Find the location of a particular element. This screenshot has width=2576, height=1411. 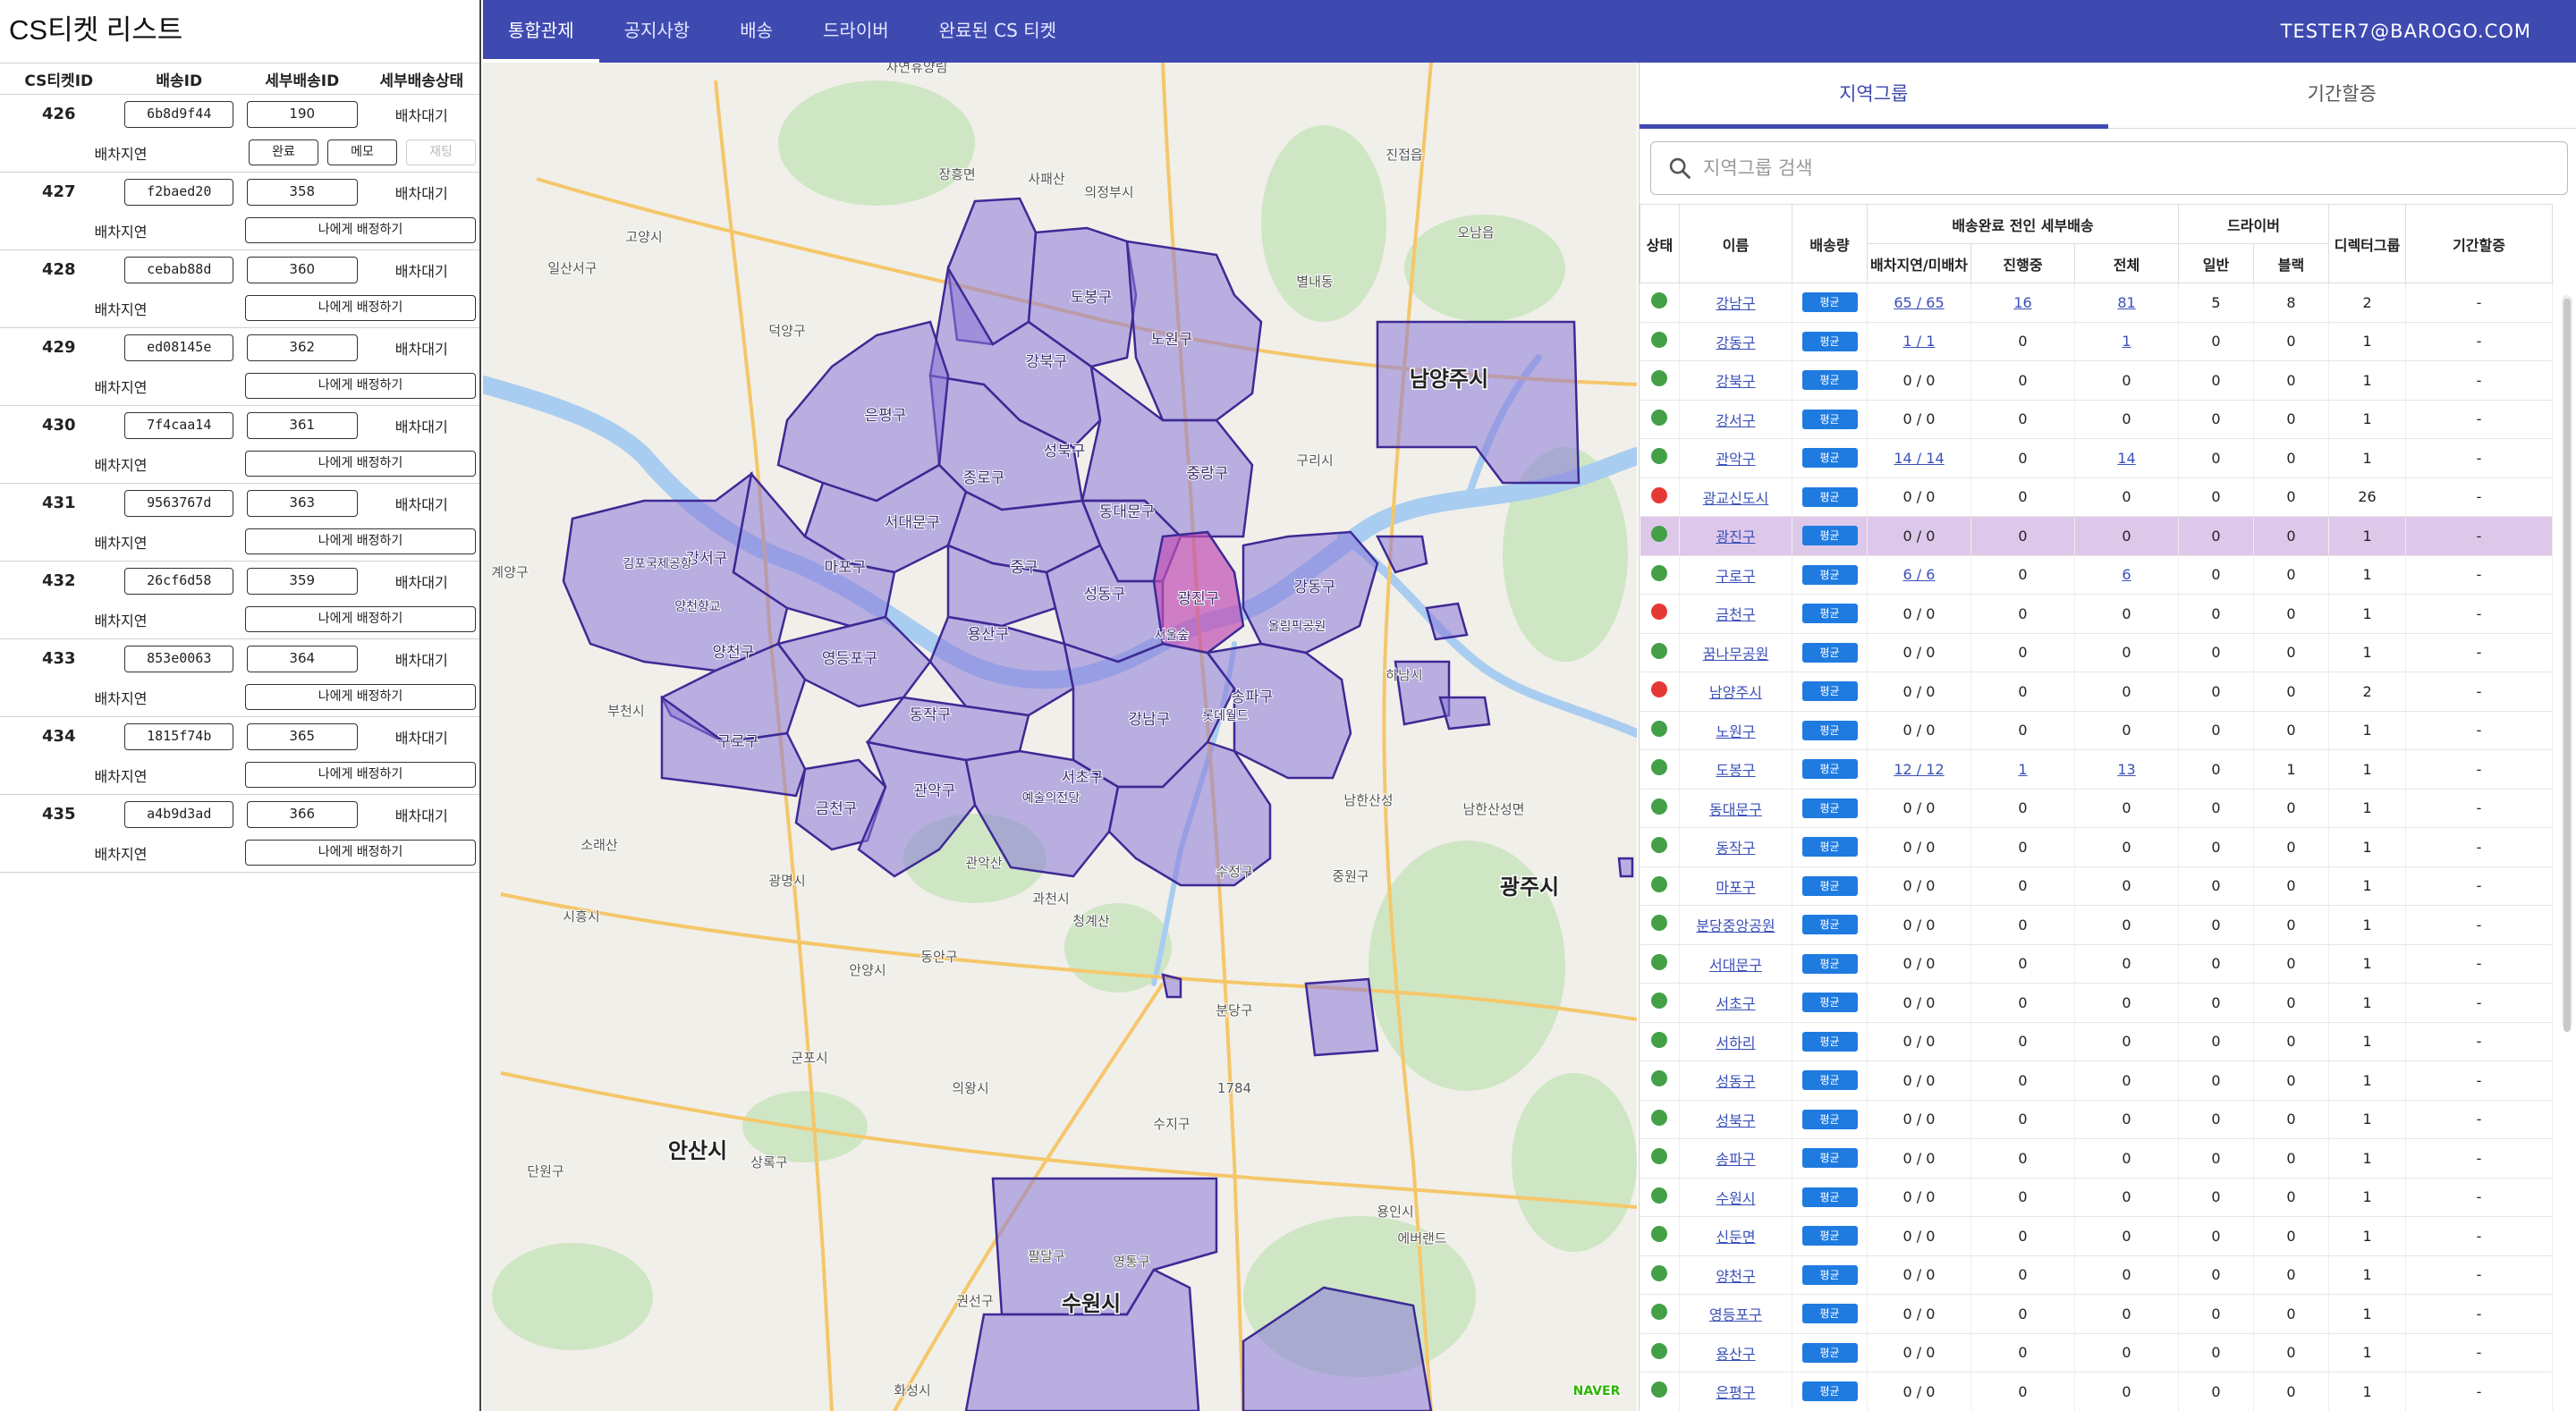

region-name-link: 은평구 is located at coordinates (1735, 1392).